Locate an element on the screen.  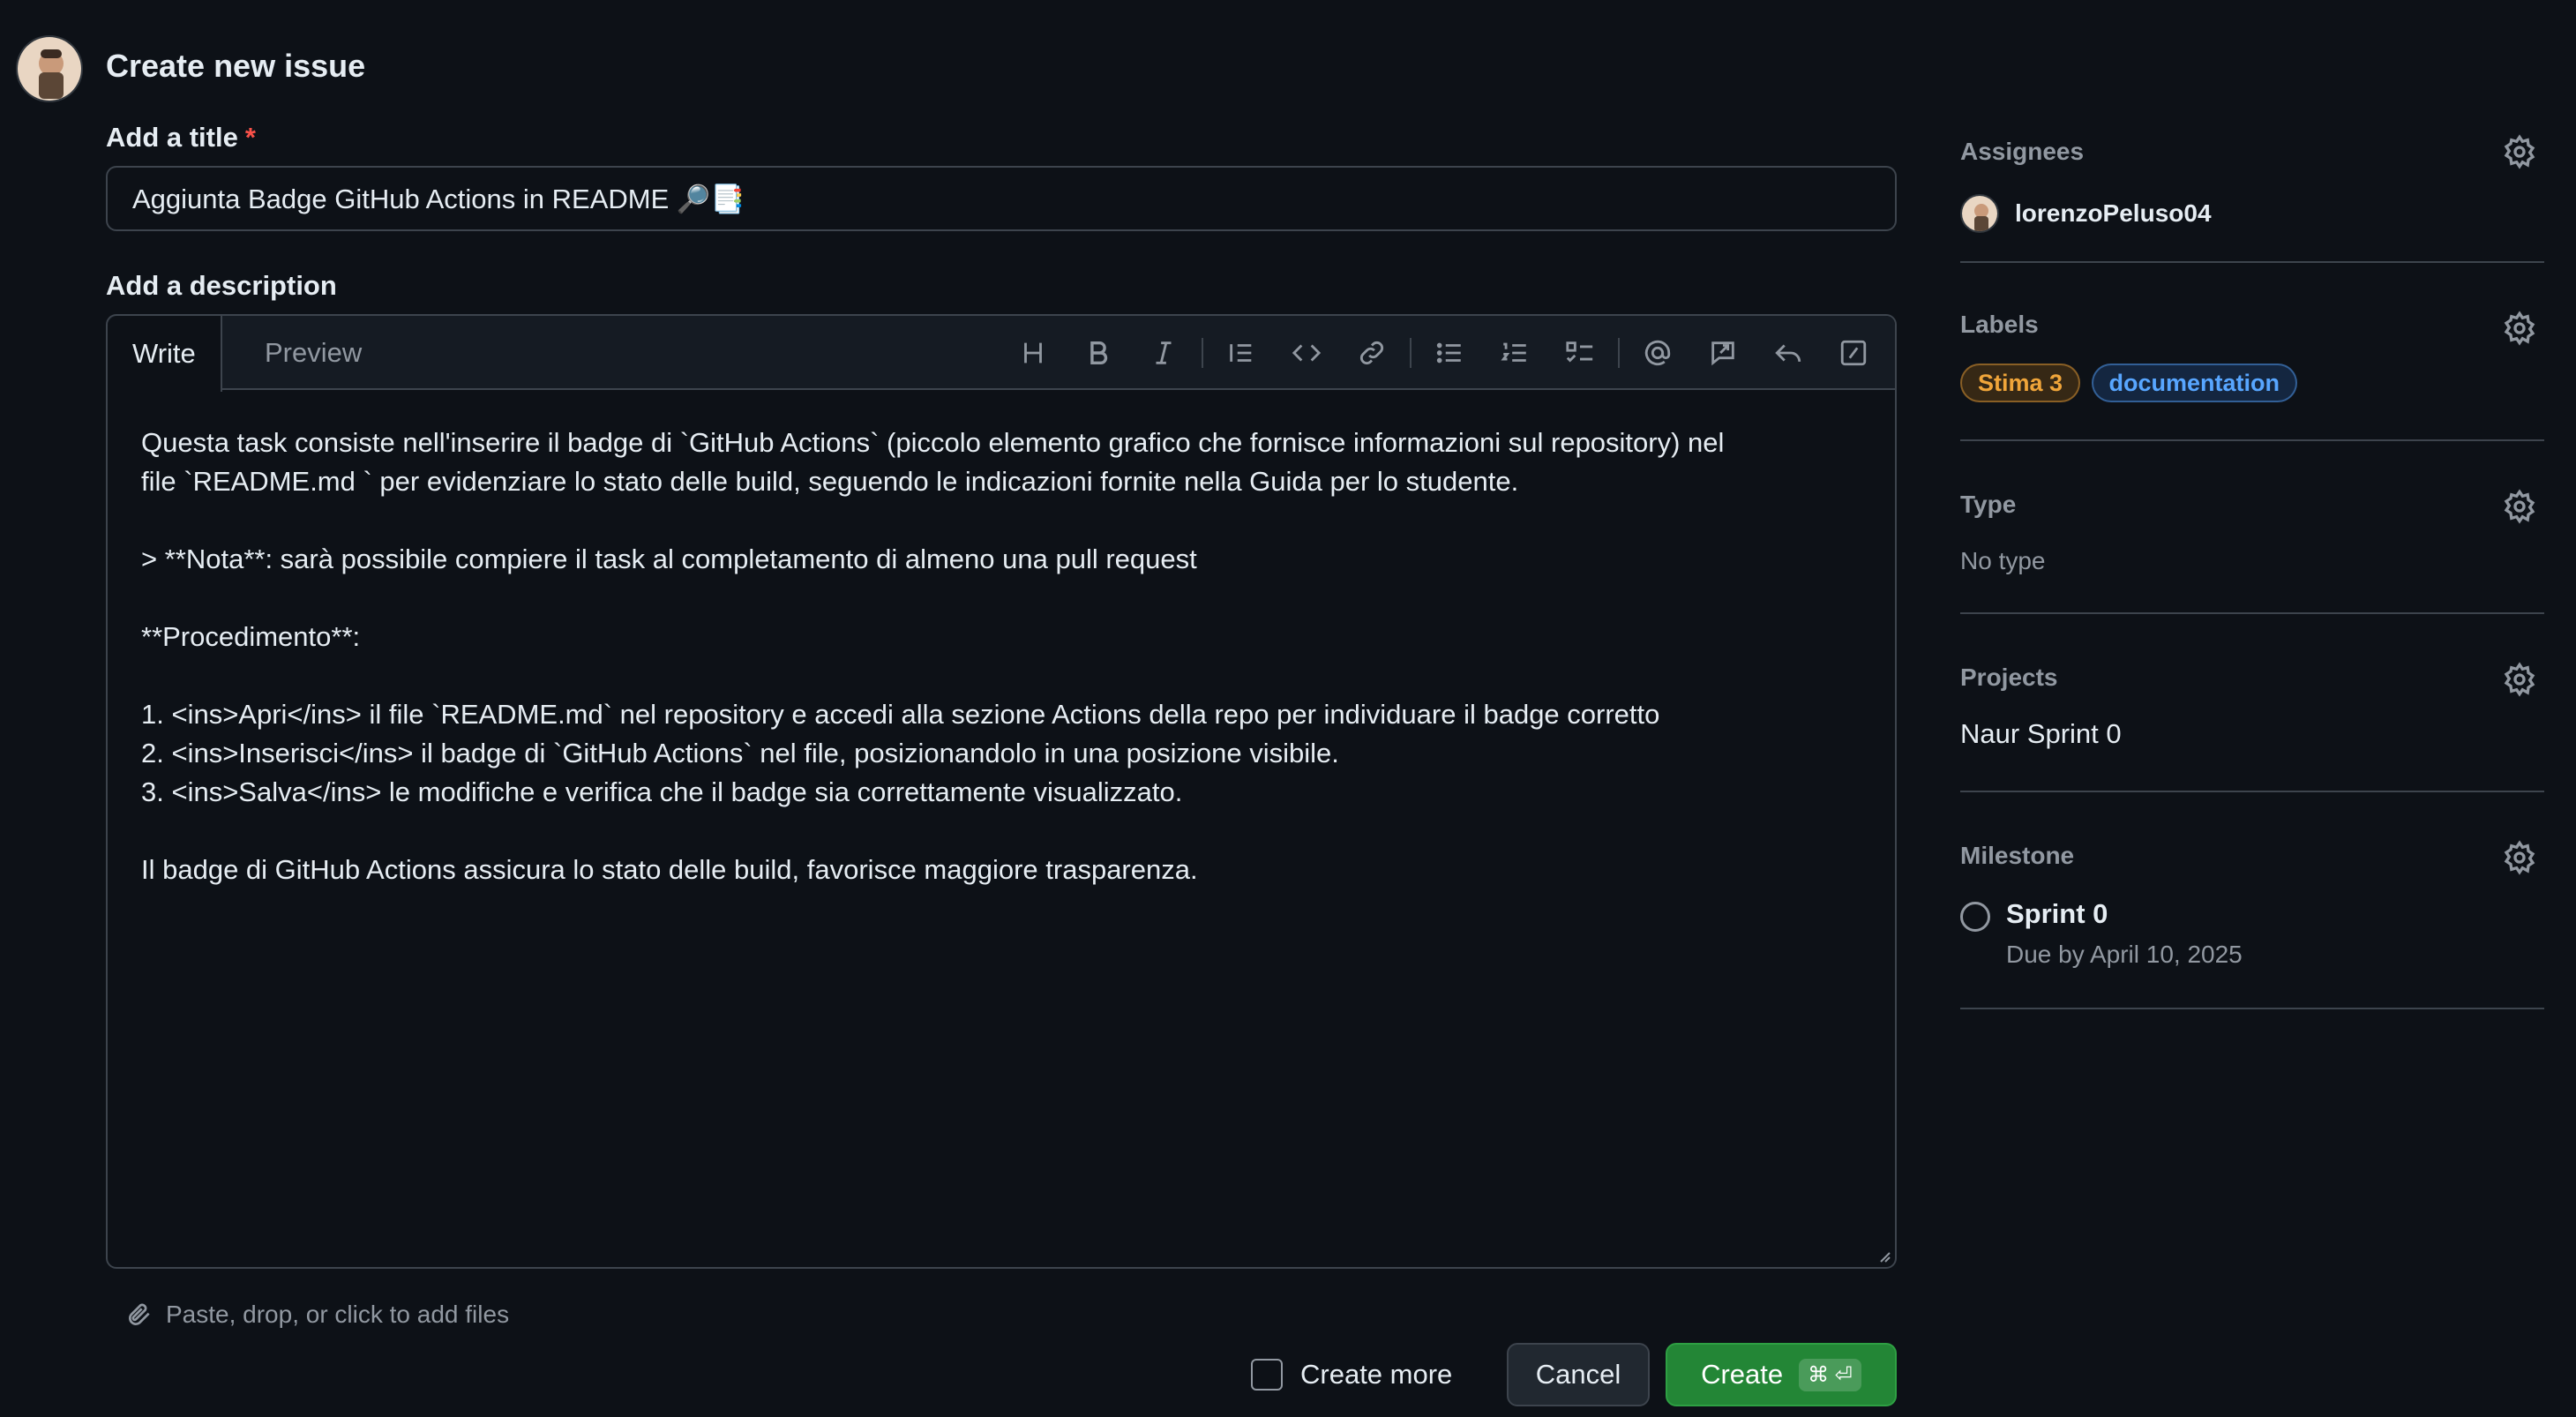
create-more-option: Create more is located at coordinates (1352, 1375).